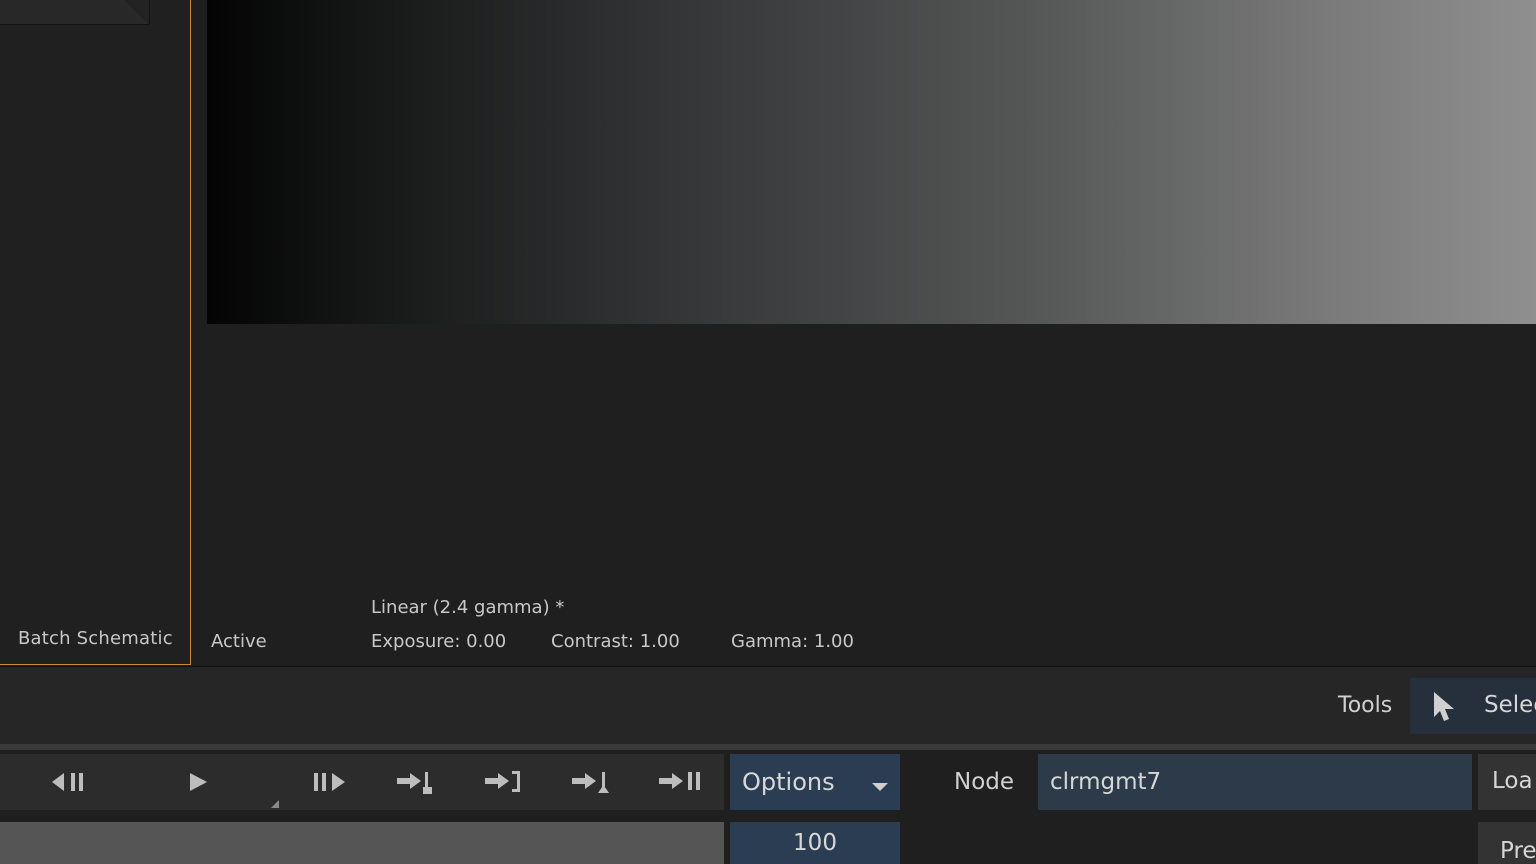 The image size is (1536, 864). I want to click on timeline-bar, so click(362, 843).